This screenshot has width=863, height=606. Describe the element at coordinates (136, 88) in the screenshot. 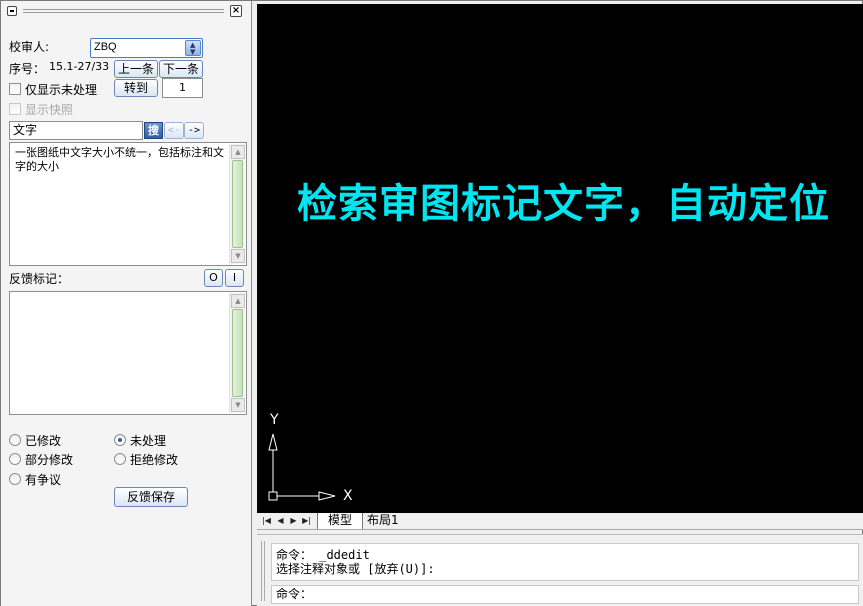

I see `goto-button: 转到` at that location.